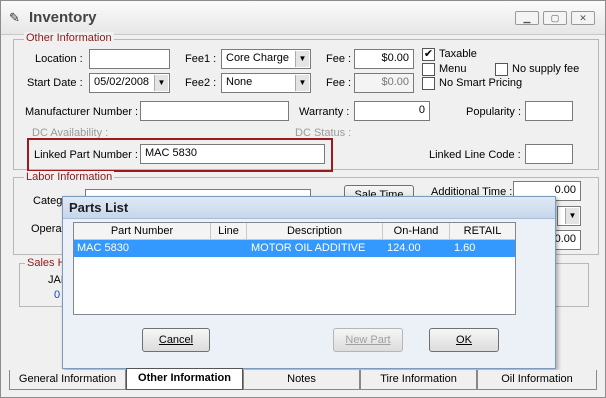 This screenshot has height=398, width=606. What do you see at coordinates (129, 59) in the screenshot?
I see `location-input` at bounding box center [129, 59].